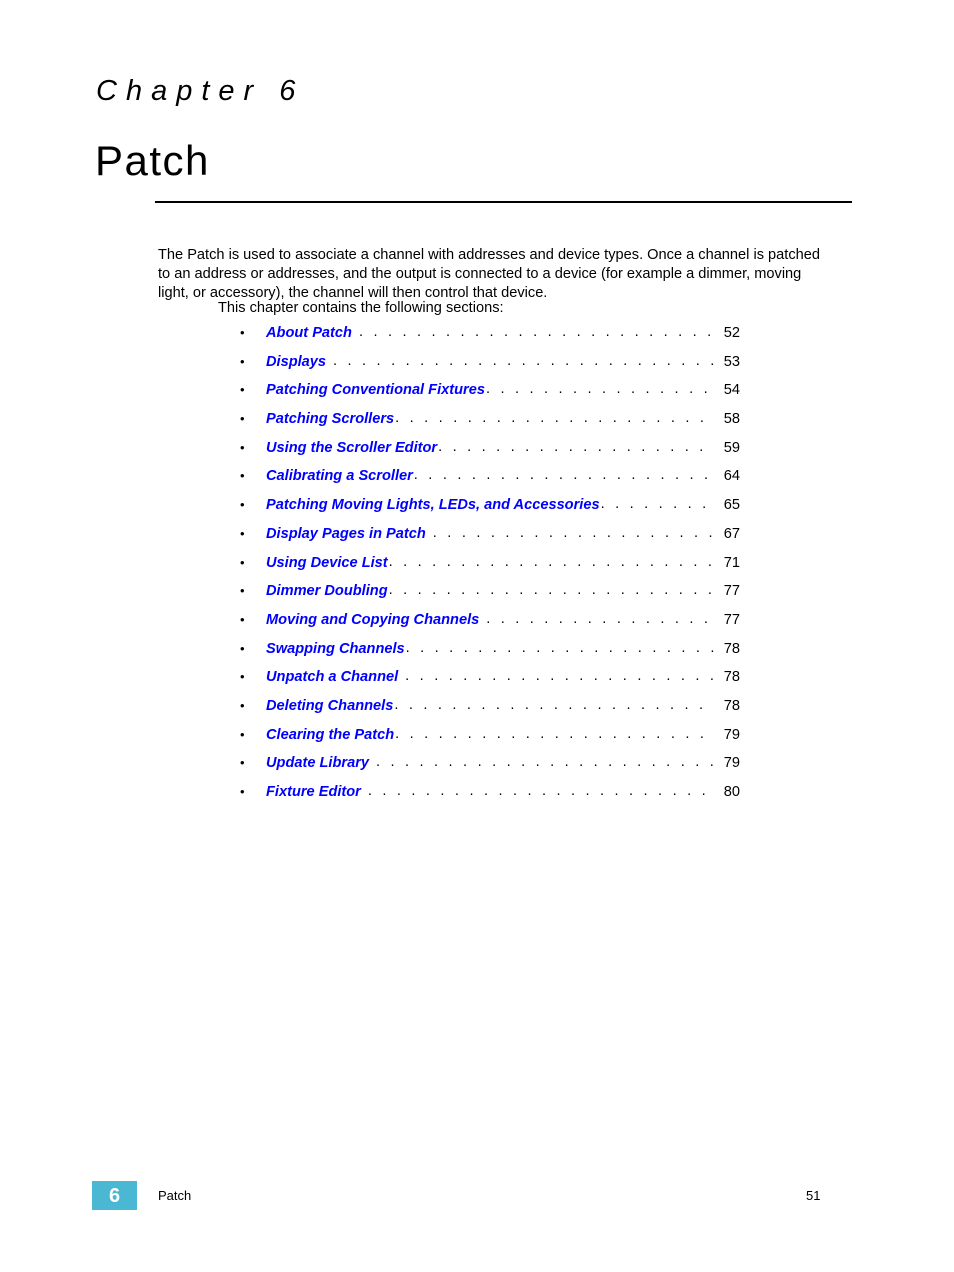 The height and width of the screenshot is (1272, 954). Describe the element at coordinates (731, 505) in the screenshot. I see `toc-entry-page-number: 65` at that location.